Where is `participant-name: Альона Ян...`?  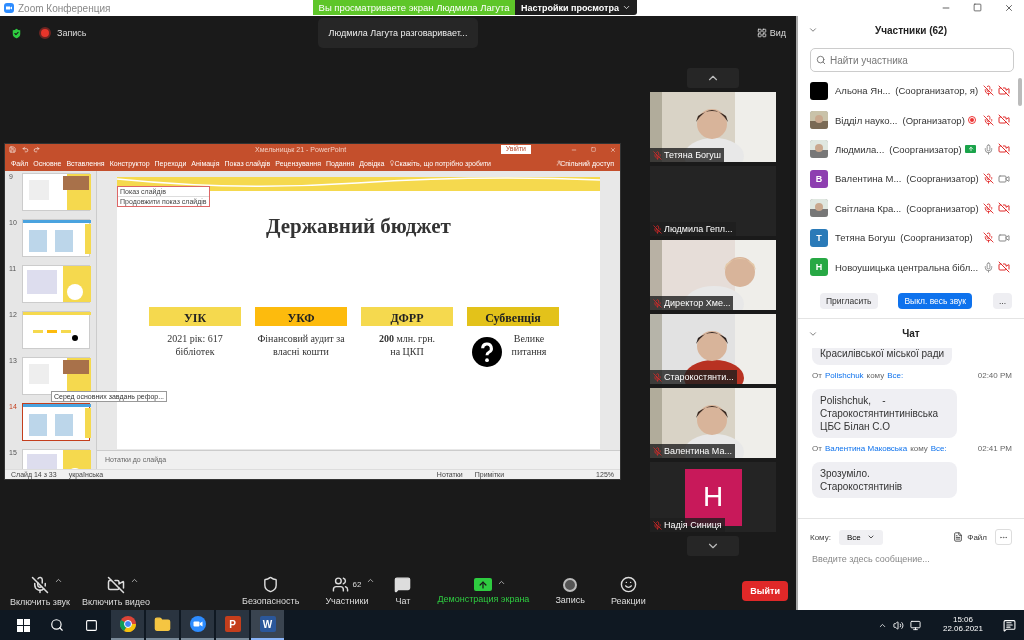 participant-name: Альона Ян... is located at coordinates (863, 91).